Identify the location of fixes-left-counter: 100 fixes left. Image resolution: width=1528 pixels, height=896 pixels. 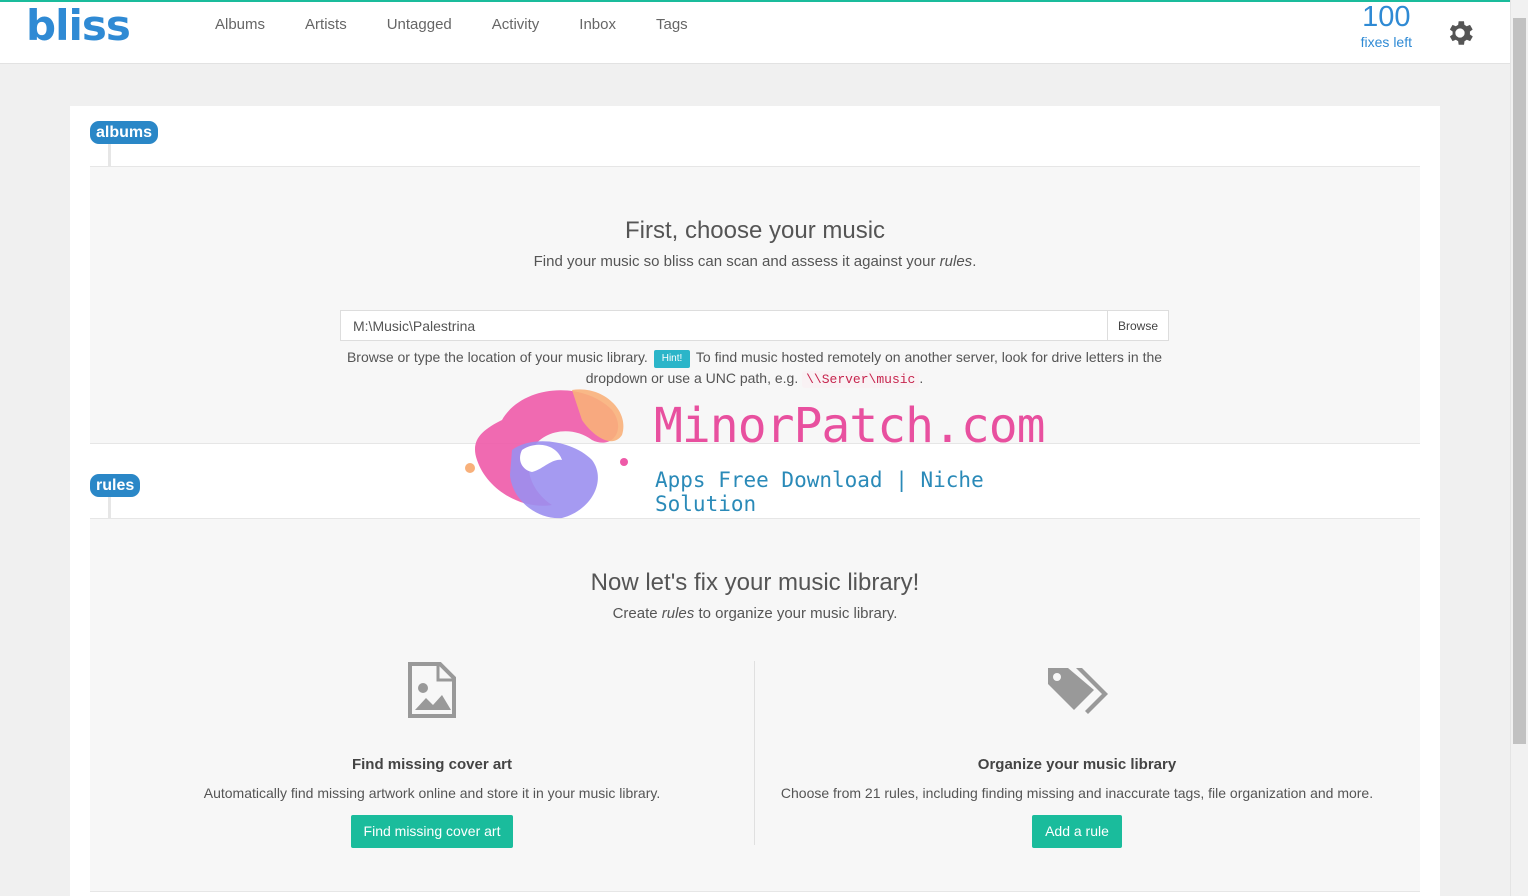
(1386, 27).